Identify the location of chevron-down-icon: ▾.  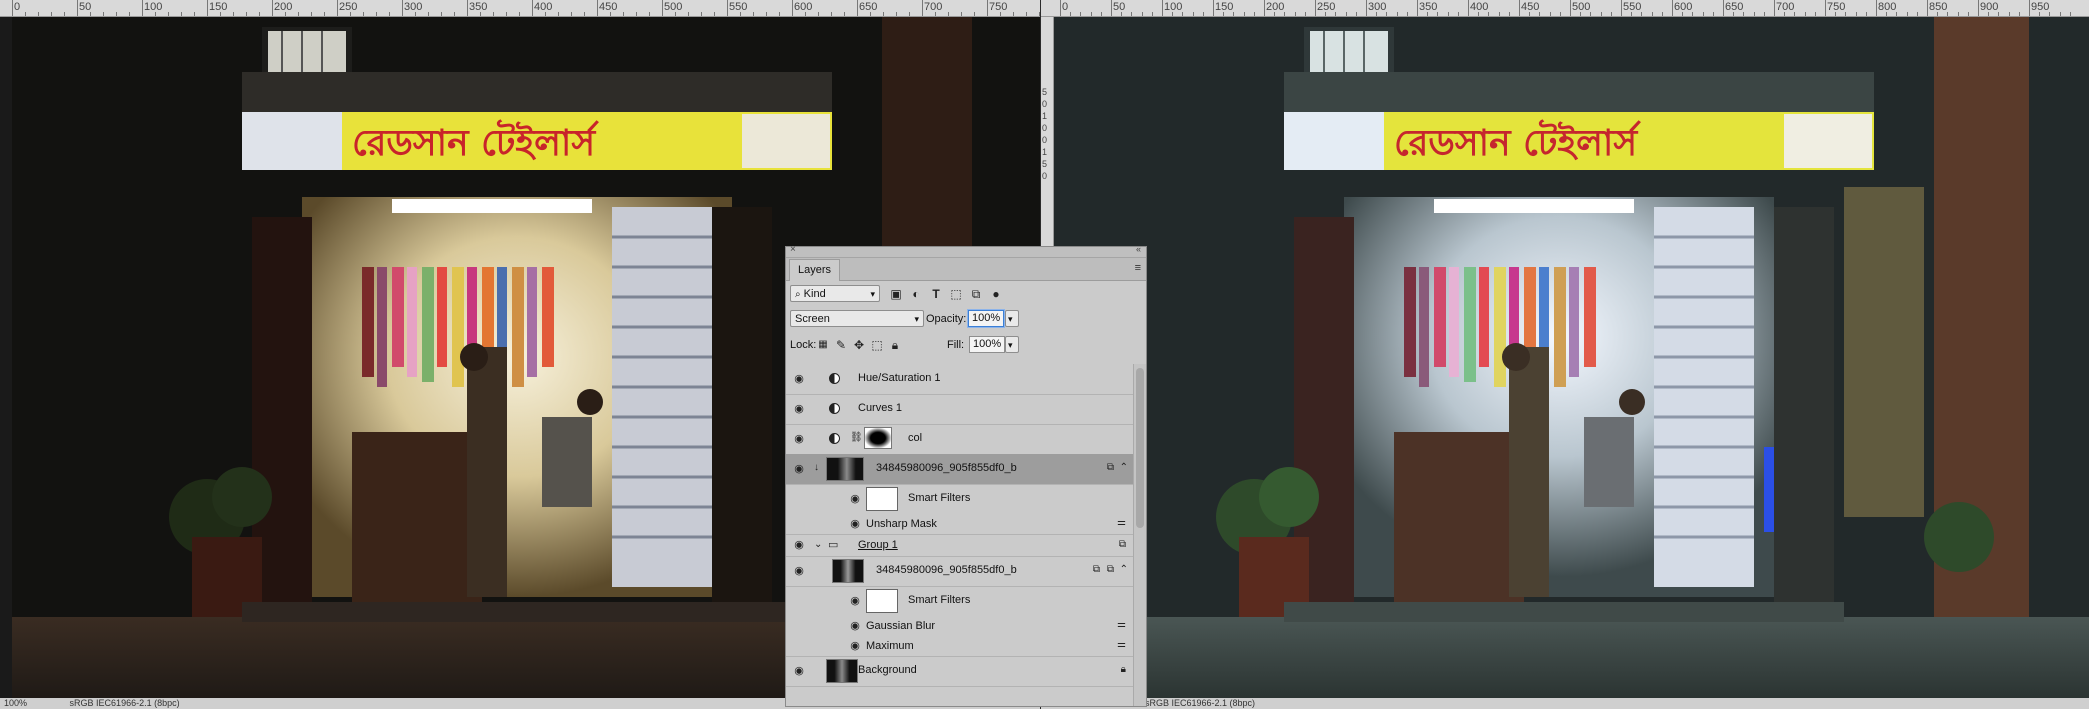
(1010, 345).